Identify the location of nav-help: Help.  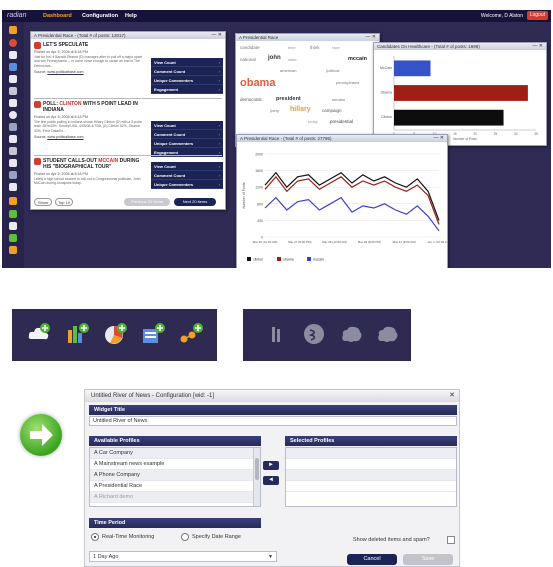
(131, 16).